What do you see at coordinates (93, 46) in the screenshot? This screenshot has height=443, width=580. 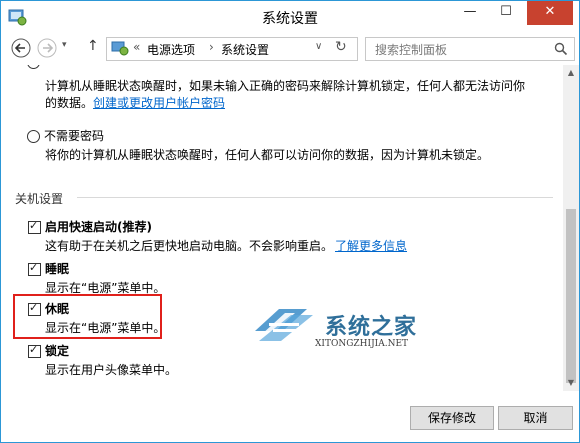 I see `up-button: ↑` at bounding box center [93, 46].